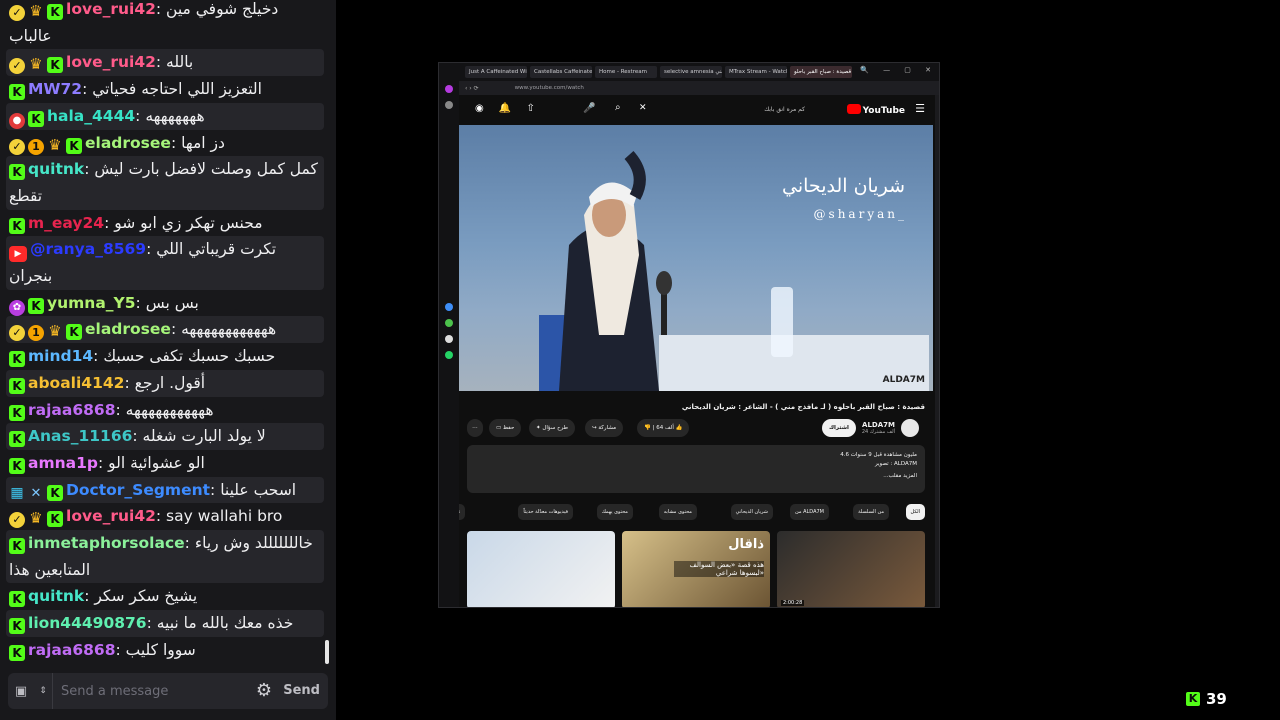 Image resolution: width=1280 pixels, height=720 pixels. What do you see at coordinates (821, 72) in the screenshot?
I see `browser-tab-active: قصيدة : صباح القبر باحلو` at bounding box center [821, 72].